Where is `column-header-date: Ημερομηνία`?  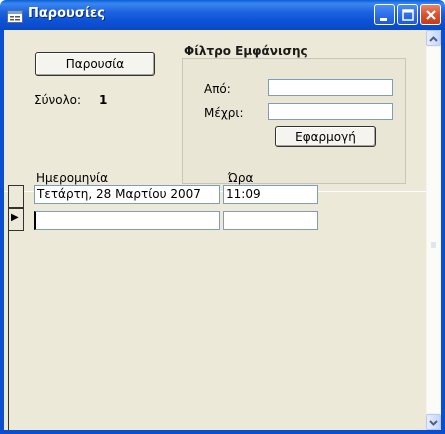
column-header-date: Ημερομηνία is located at coordinates (72, 178).